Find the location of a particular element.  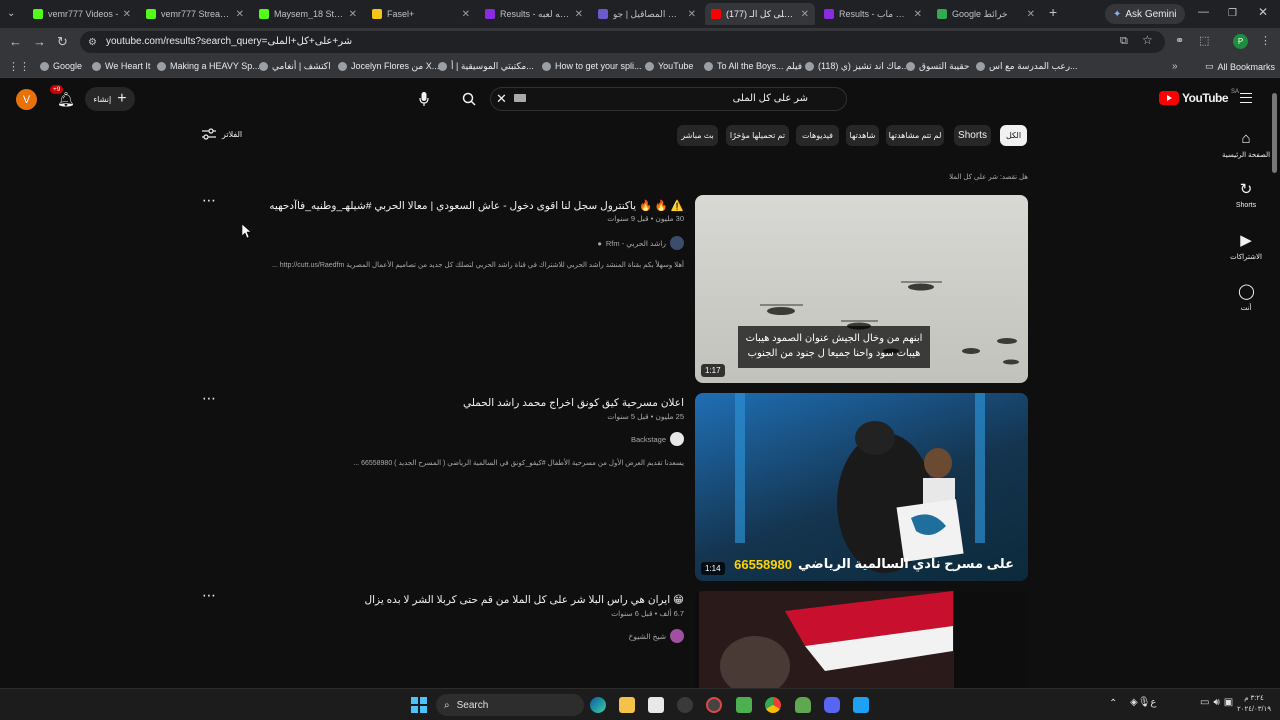

filter-chip: بث مباشر is located at coordinates (697, 135).